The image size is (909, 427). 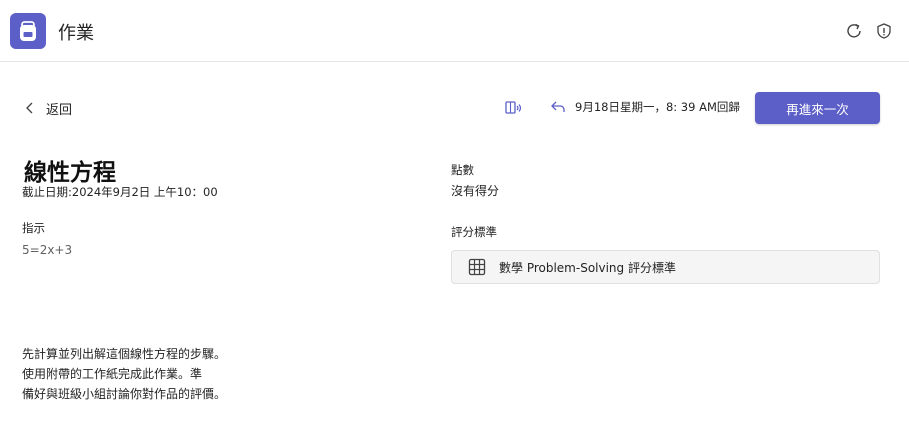 I want to click on returned-status: 9月18日星期一，8: 39 AM回歸, so click(x=644, y=107).